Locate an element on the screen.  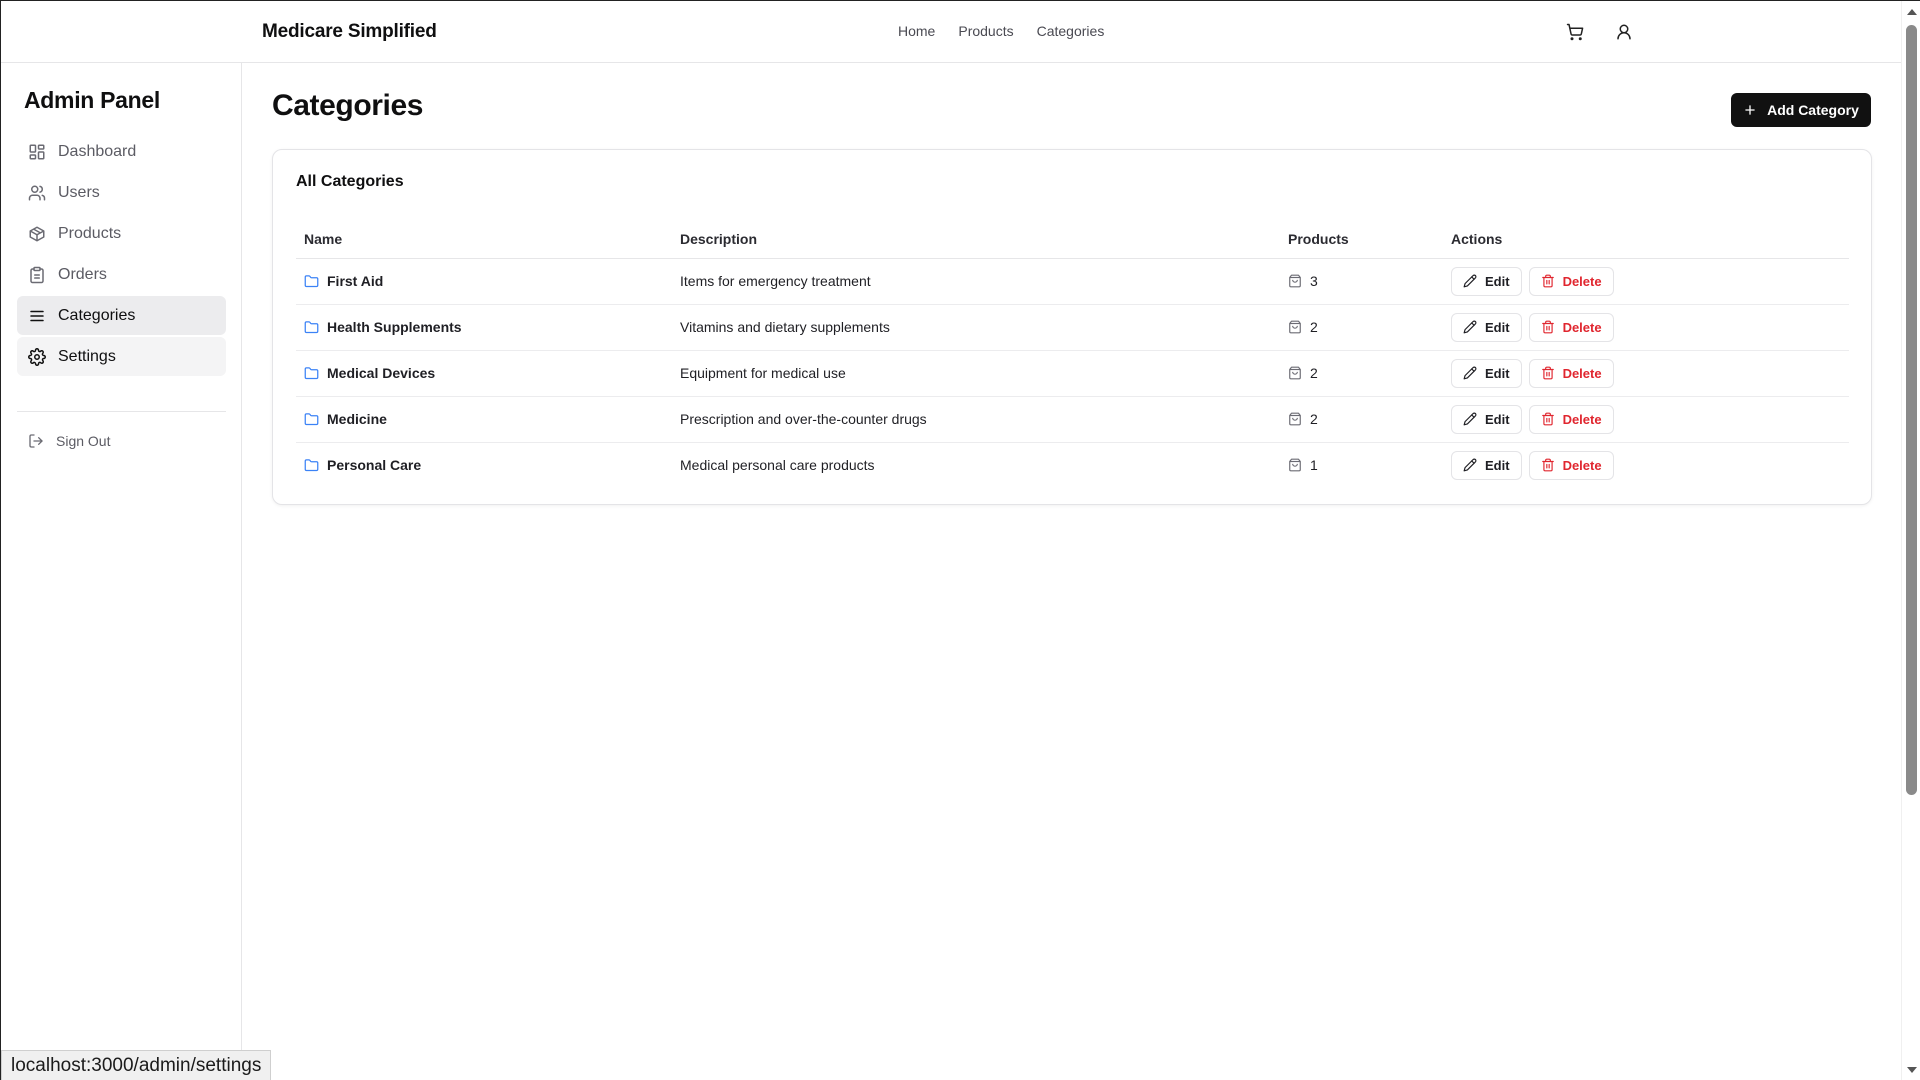
column-header-description: Description is located at coordinates (976, 239).